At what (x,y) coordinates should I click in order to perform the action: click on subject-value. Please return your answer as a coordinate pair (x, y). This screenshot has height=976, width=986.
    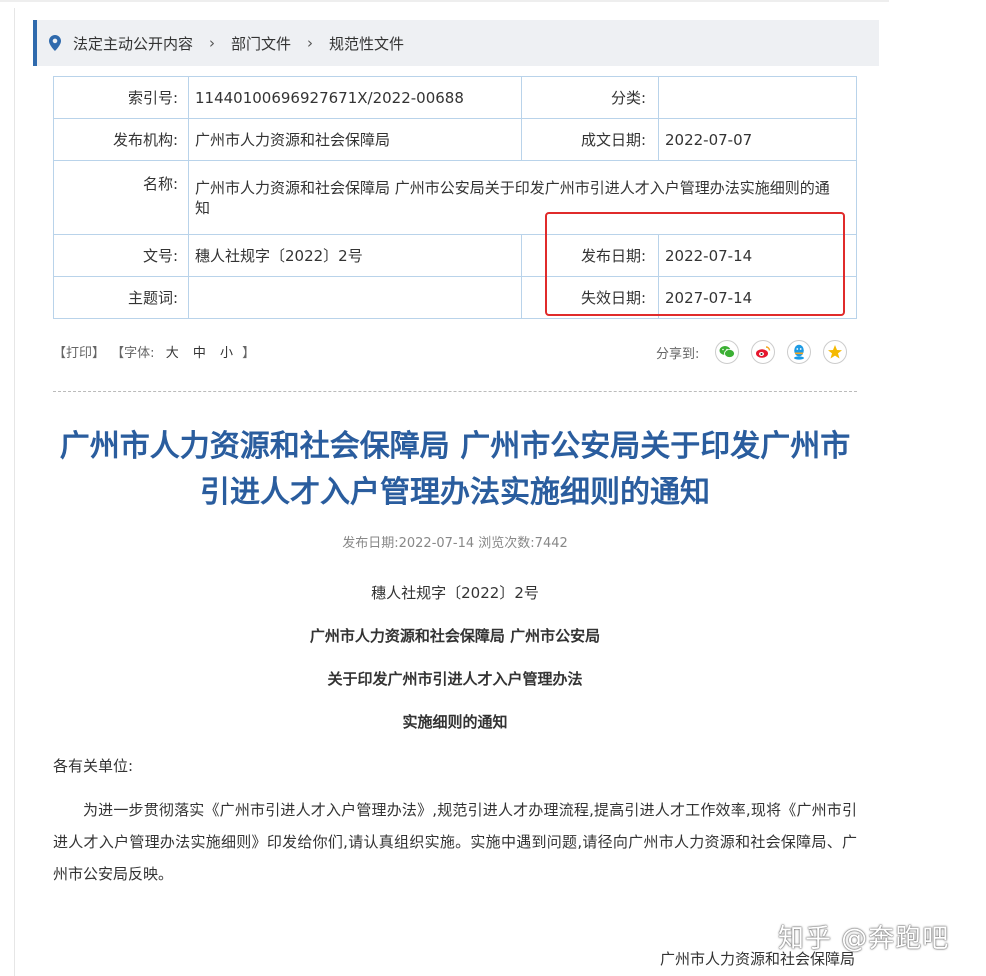
    Looking at the image, I should click on (355, 297).